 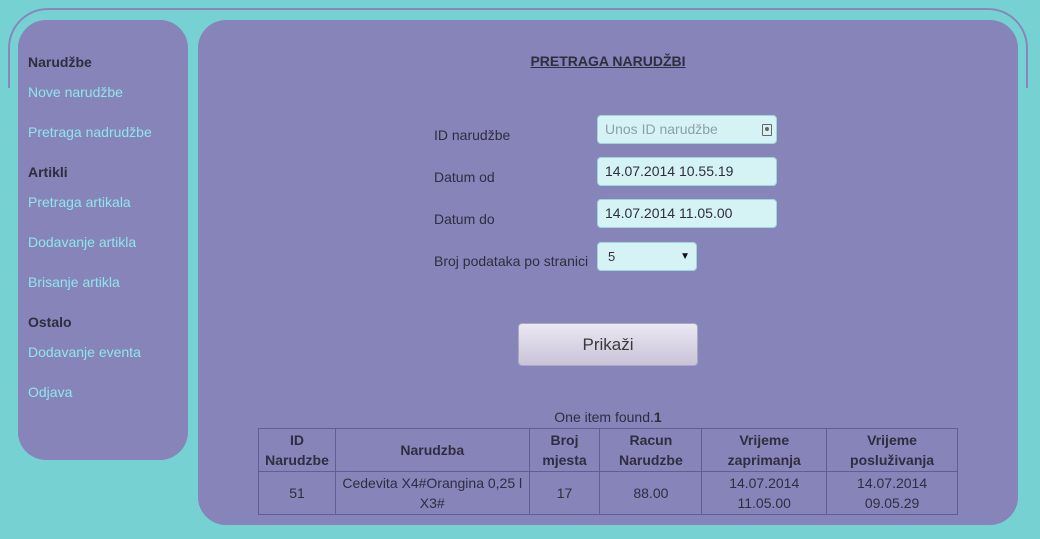 What do you see at coordinates (661, 129) in the screenshot?
I see `order-id-placeholder: Unos ID narudžbe` at bounding box center [661, 129].